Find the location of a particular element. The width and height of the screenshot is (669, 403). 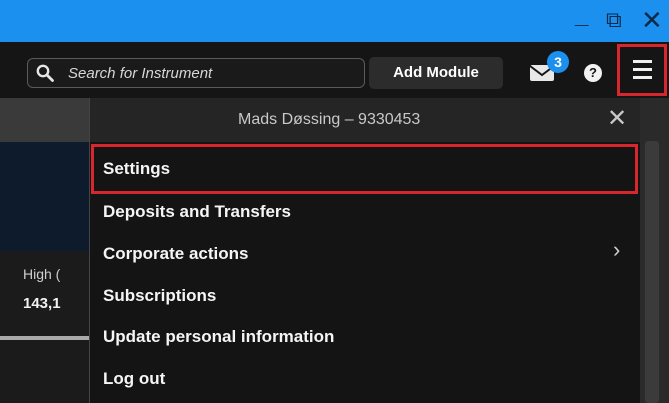

close-icon: ✕ is located at coordinates (617, 119).